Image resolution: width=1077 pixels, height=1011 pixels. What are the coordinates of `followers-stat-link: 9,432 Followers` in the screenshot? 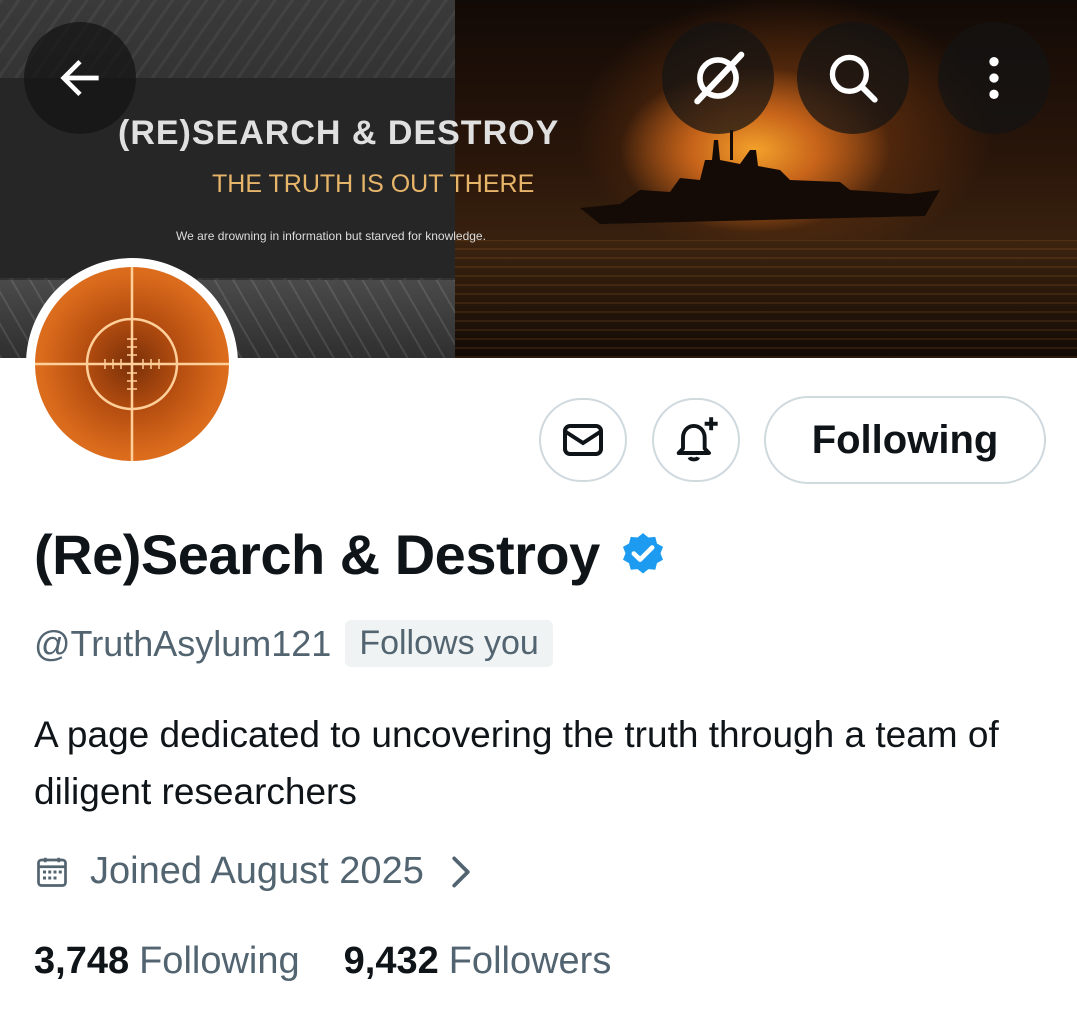 It's located at (478, 961).